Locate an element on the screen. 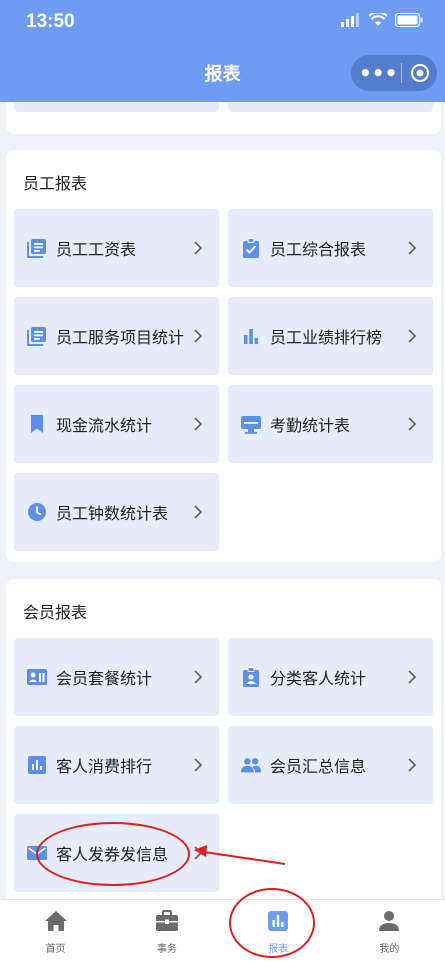 The height and width of the screenshot is (962, 445). tab-label: 首页 is located at coordinates (55, 949).